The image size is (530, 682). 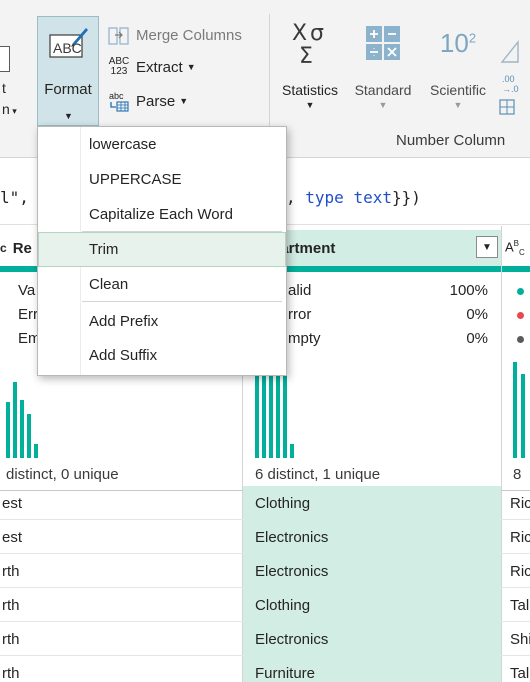 What do you see at coordinates (162, 179) in the screenshot?
I see `menu-item-uppercase: UPPERCASE` at bounding box center [162, 179].